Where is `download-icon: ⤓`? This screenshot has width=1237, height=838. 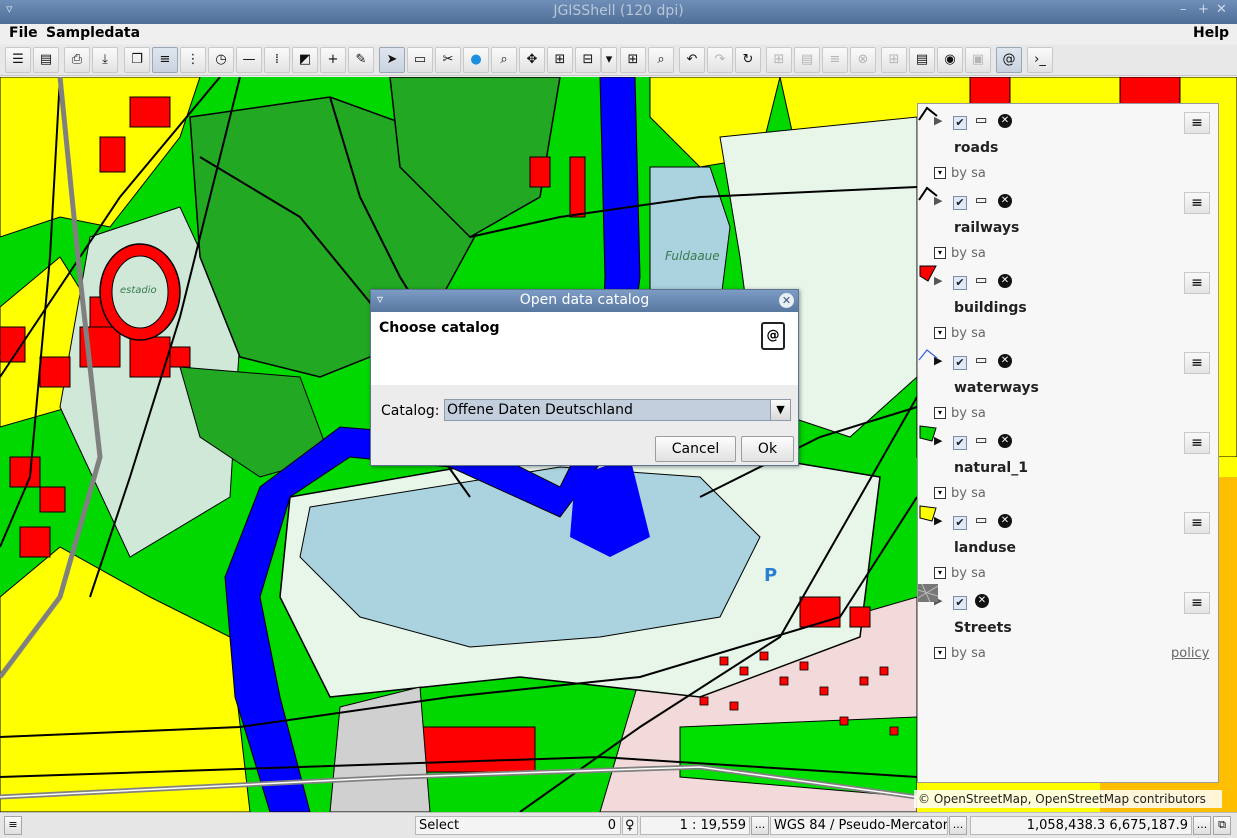
download-icon: ⤓ is located at coordinates (105, 60).